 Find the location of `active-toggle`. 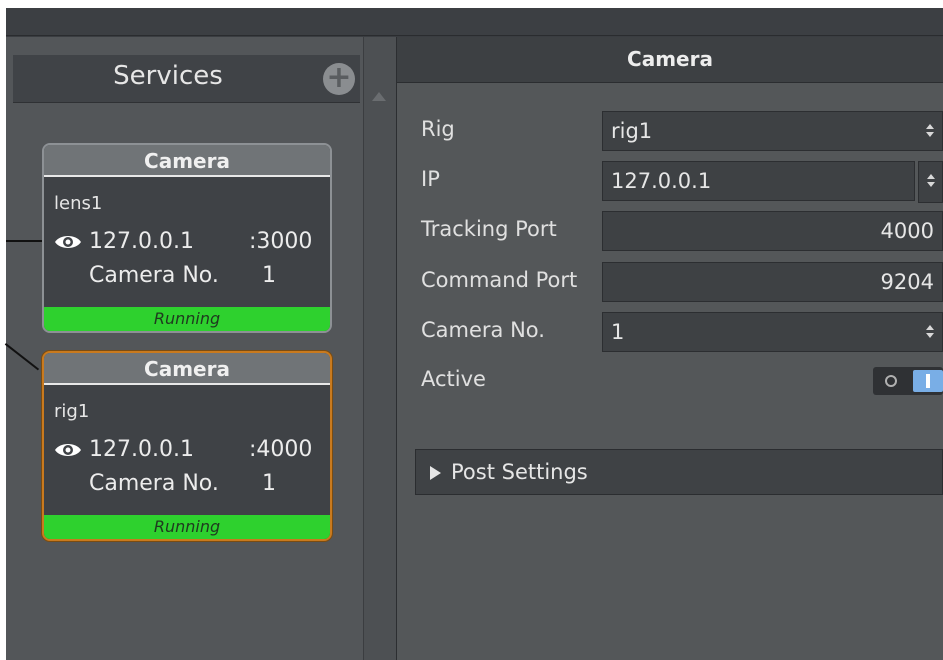

active-toggle is located at coordinates (908, 381).